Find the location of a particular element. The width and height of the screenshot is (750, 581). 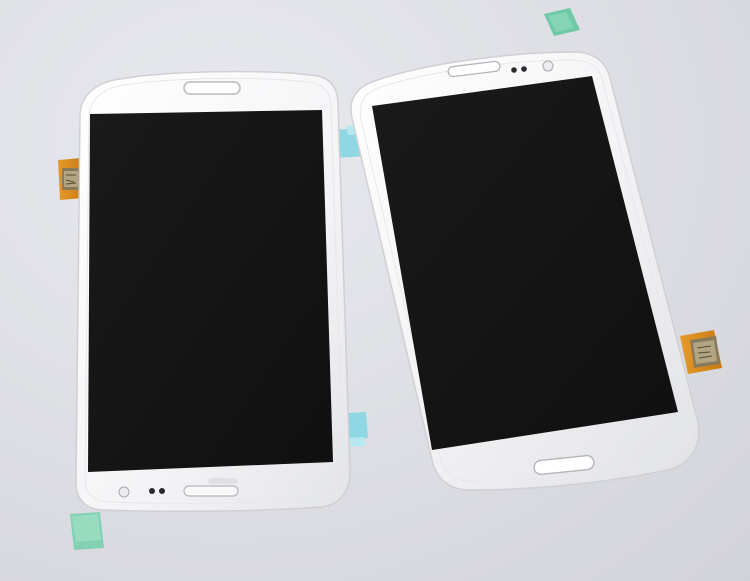

right-flex-cable is located at coordinates (701, 352).